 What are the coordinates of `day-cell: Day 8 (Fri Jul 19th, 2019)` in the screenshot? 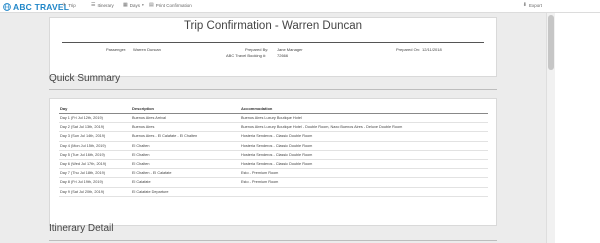 It's located at (95, 182).